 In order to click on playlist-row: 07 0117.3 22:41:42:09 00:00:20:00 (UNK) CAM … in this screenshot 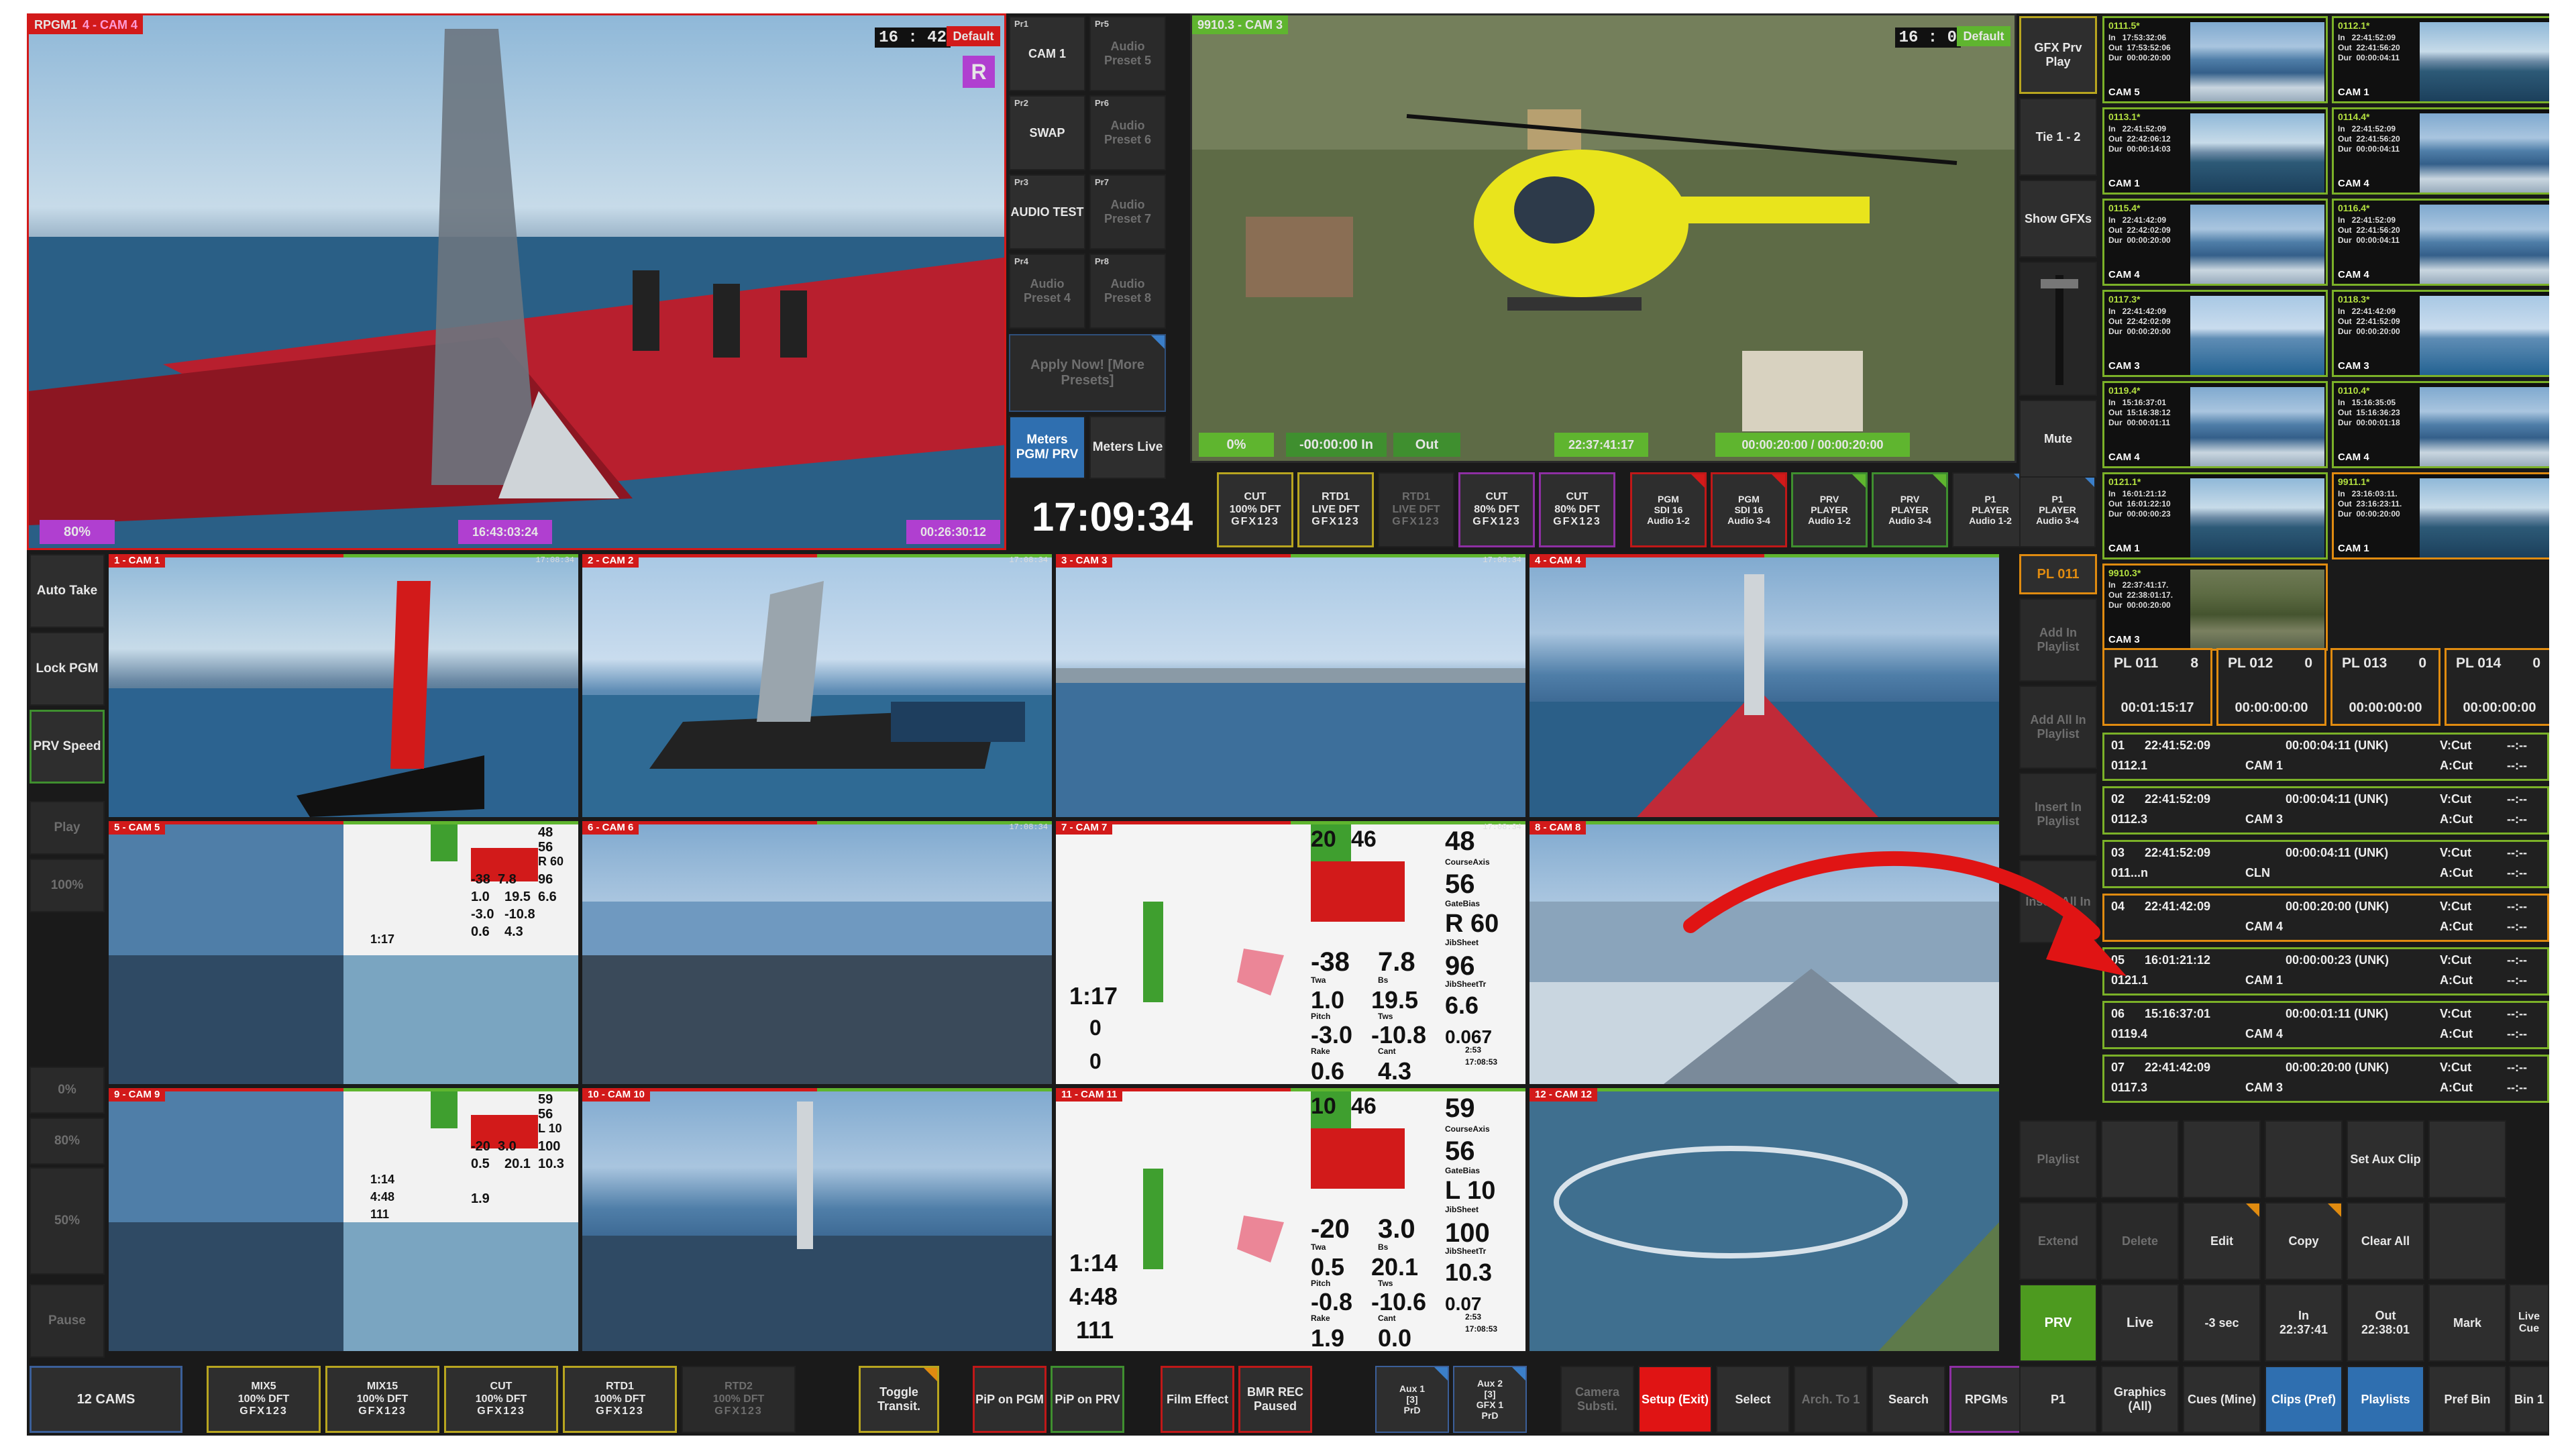, I will do `click(2325, 1079)`.